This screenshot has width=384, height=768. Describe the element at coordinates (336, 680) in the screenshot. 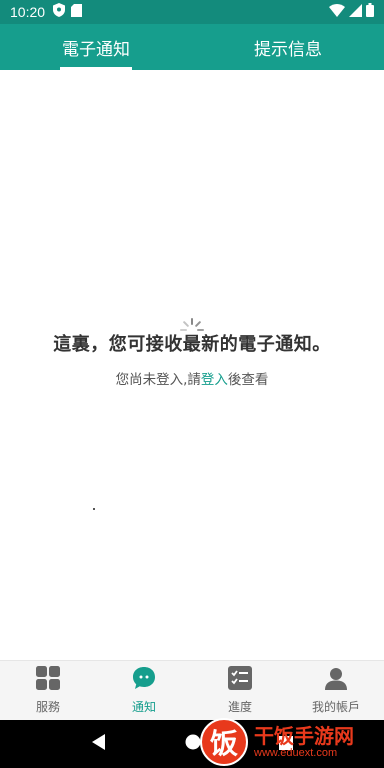

I see `user-icon` at that location.